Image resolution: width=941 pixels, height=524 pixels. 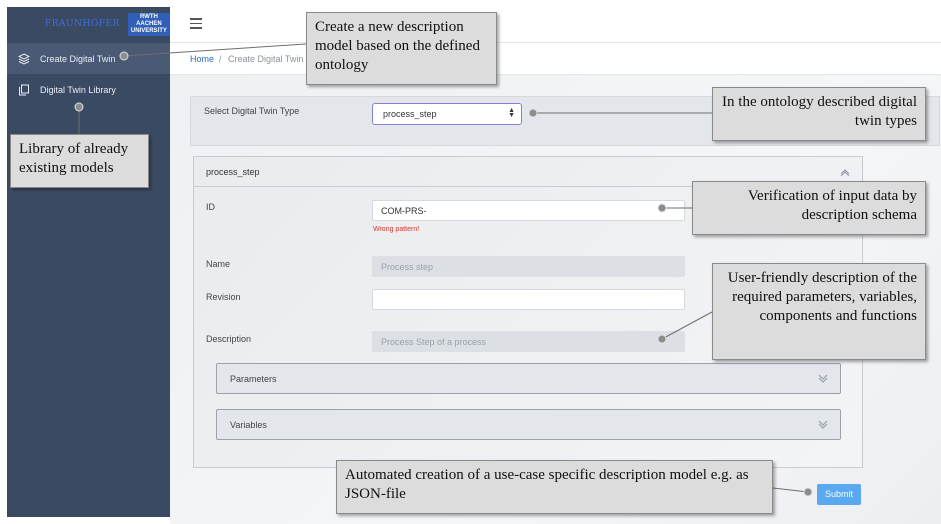 What do you see at coordinates (528, 299) in the screenshot?
I see `revision-input` at bounding box center [528, 299].